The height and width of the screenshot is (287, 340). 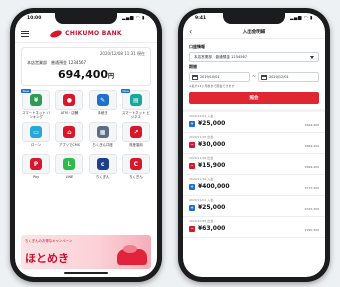 What do you see at coordinates (254, 32) in the screenshot?
I see `nav-bar: ‹ 入出金明細` at bounding box center [254, 32].